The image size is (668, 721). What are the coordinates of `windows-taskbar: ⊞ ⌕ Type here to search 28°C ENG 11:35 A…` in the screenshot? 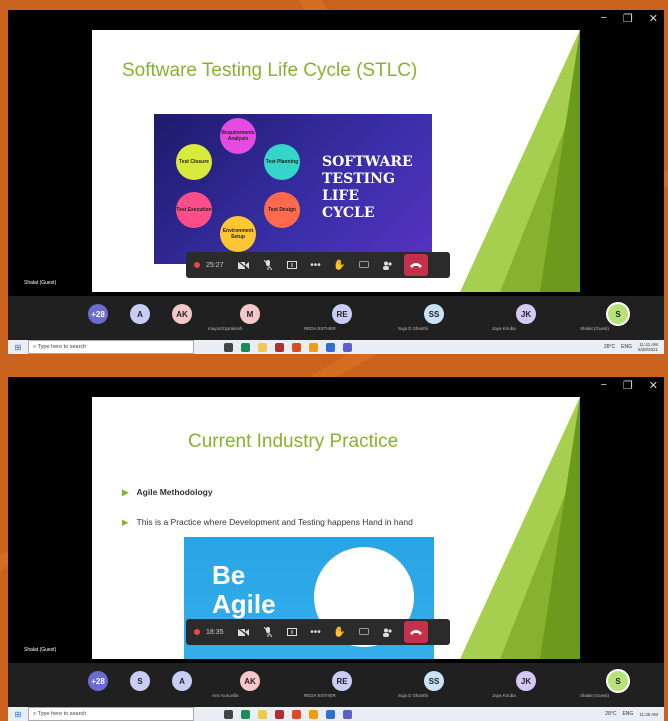 It's located at (336, 714).